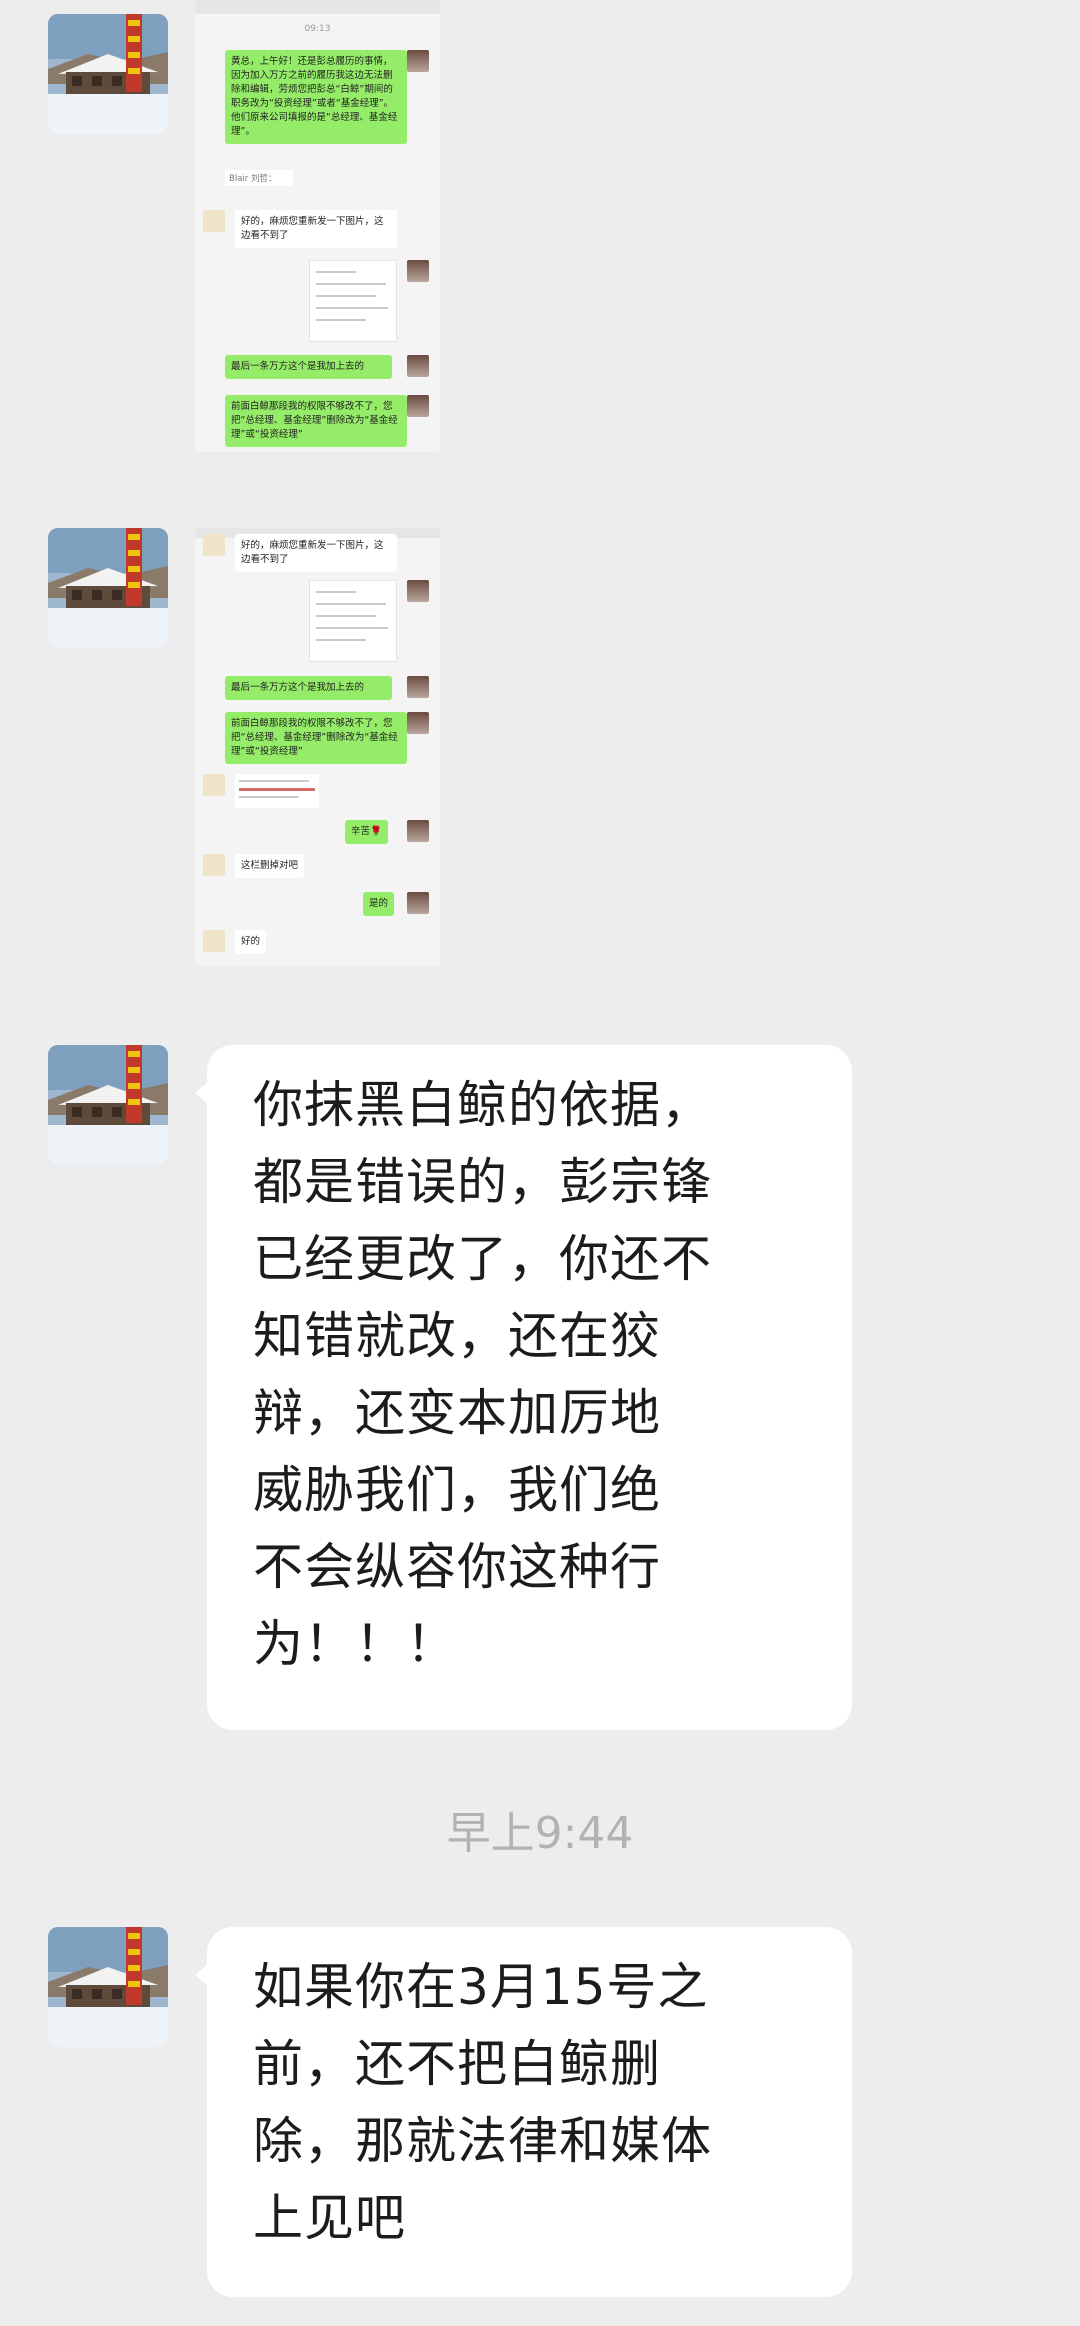 The image size is (1080, 2326). Describe the element at coordinates (277, 791) in the screenshot. I see `image-table-thumb` at that location.